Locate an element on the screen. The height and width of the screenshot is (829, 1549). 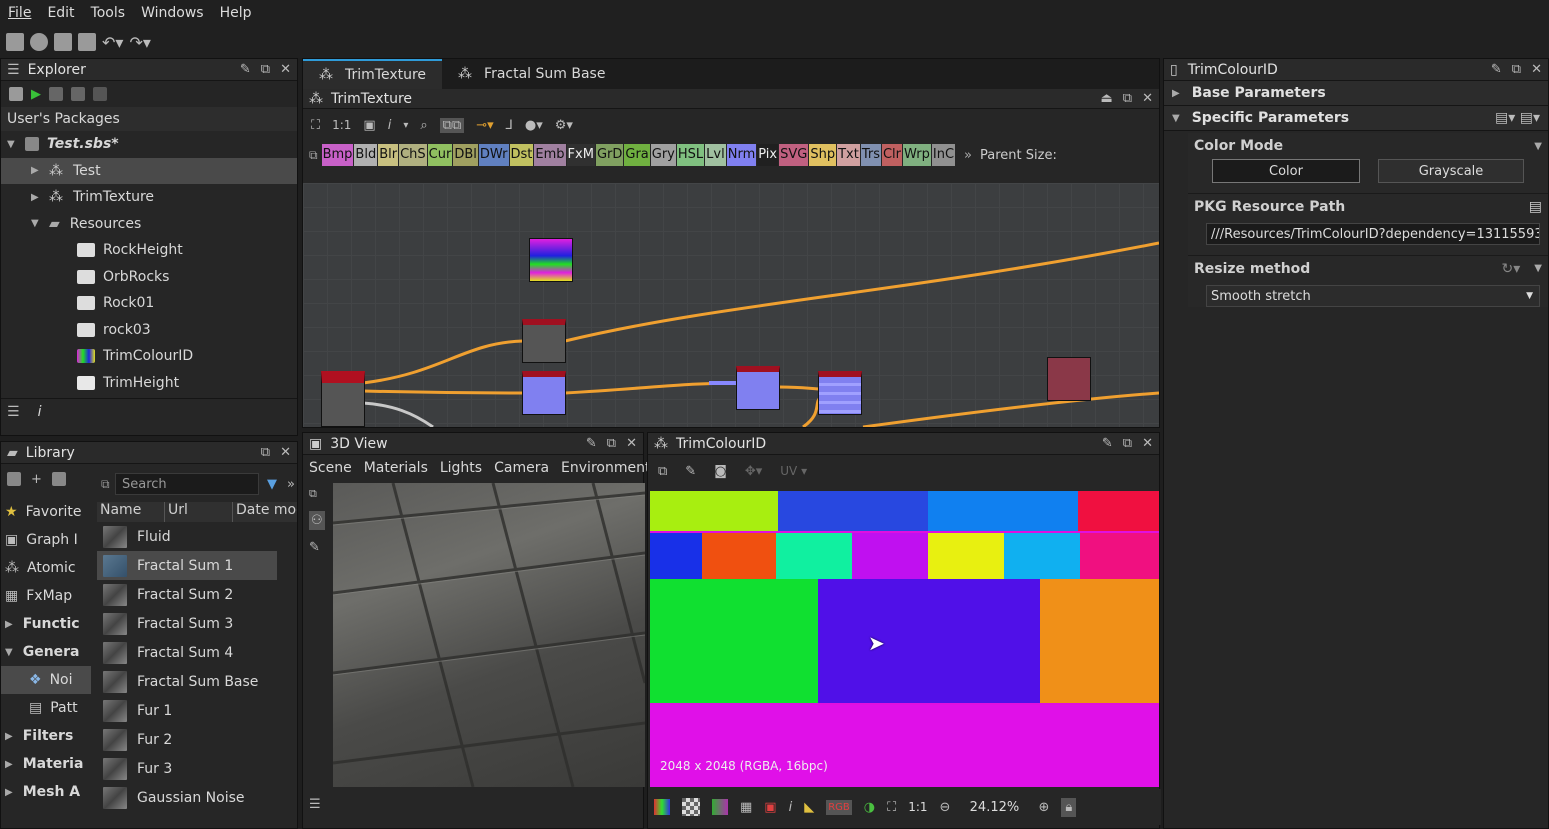
uv-dropdown: UV ▾ is located at coordinates (793, 471).